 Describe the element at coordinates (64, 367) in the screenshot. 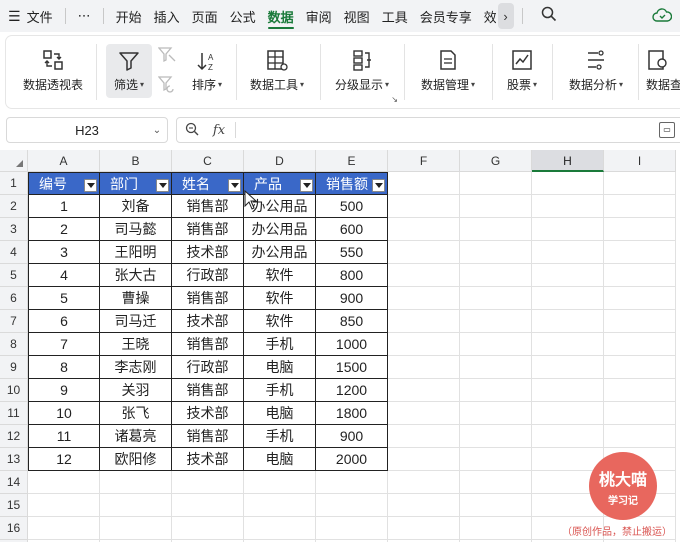

I see `table-cell: 8` at that location.